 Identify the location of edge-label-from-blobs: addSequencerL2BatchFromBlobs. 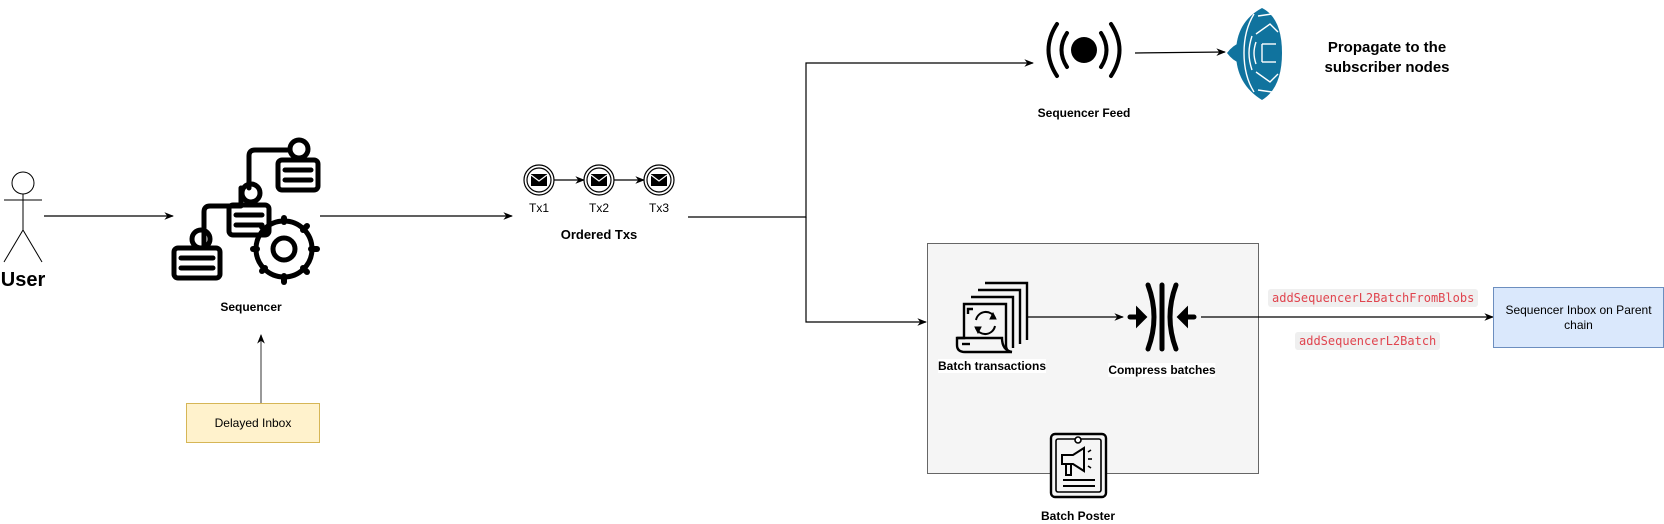
(1373, 298).